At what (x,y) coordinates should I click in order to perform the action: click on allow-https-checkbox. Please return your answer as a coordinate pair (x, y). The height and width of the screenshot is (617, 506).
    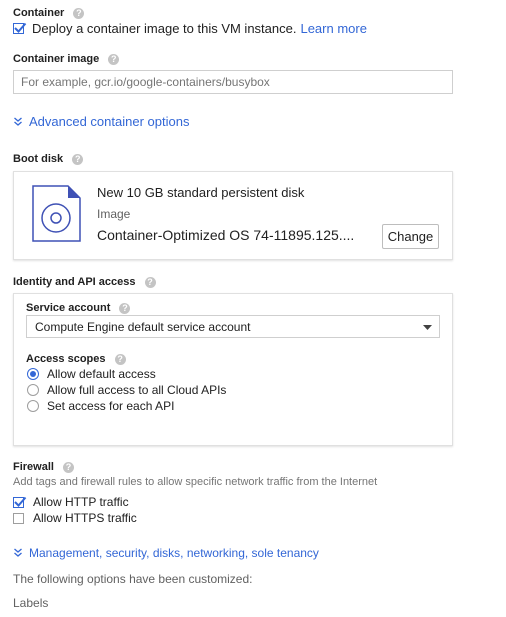
    Looking at the image, I should click on (18, 518).